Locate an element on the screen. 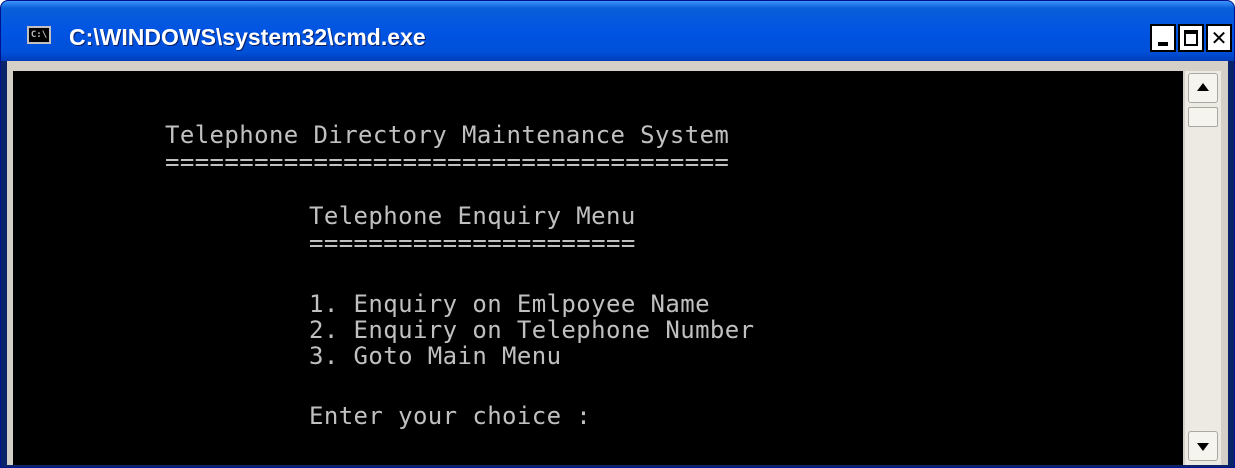  scroll-down-arrow-icon is located at coordinates (1203, 447).